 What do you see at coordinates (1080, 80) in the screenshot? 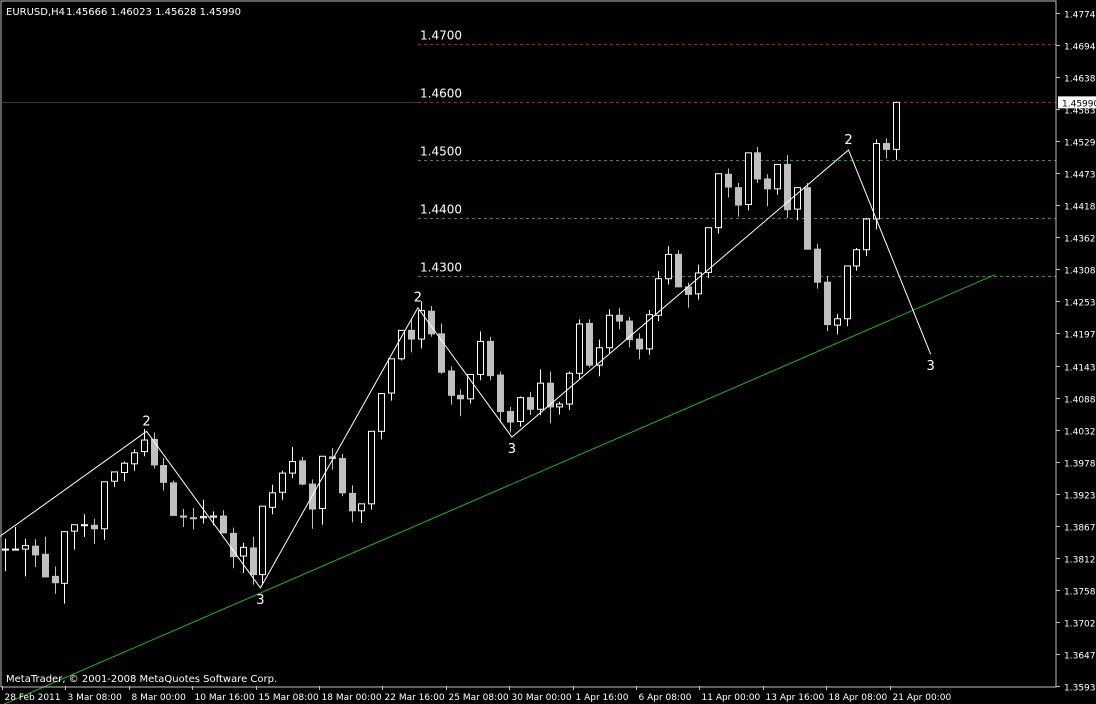
I see `y-tick-label: 1.46385` at bounding box center [1080, 80].